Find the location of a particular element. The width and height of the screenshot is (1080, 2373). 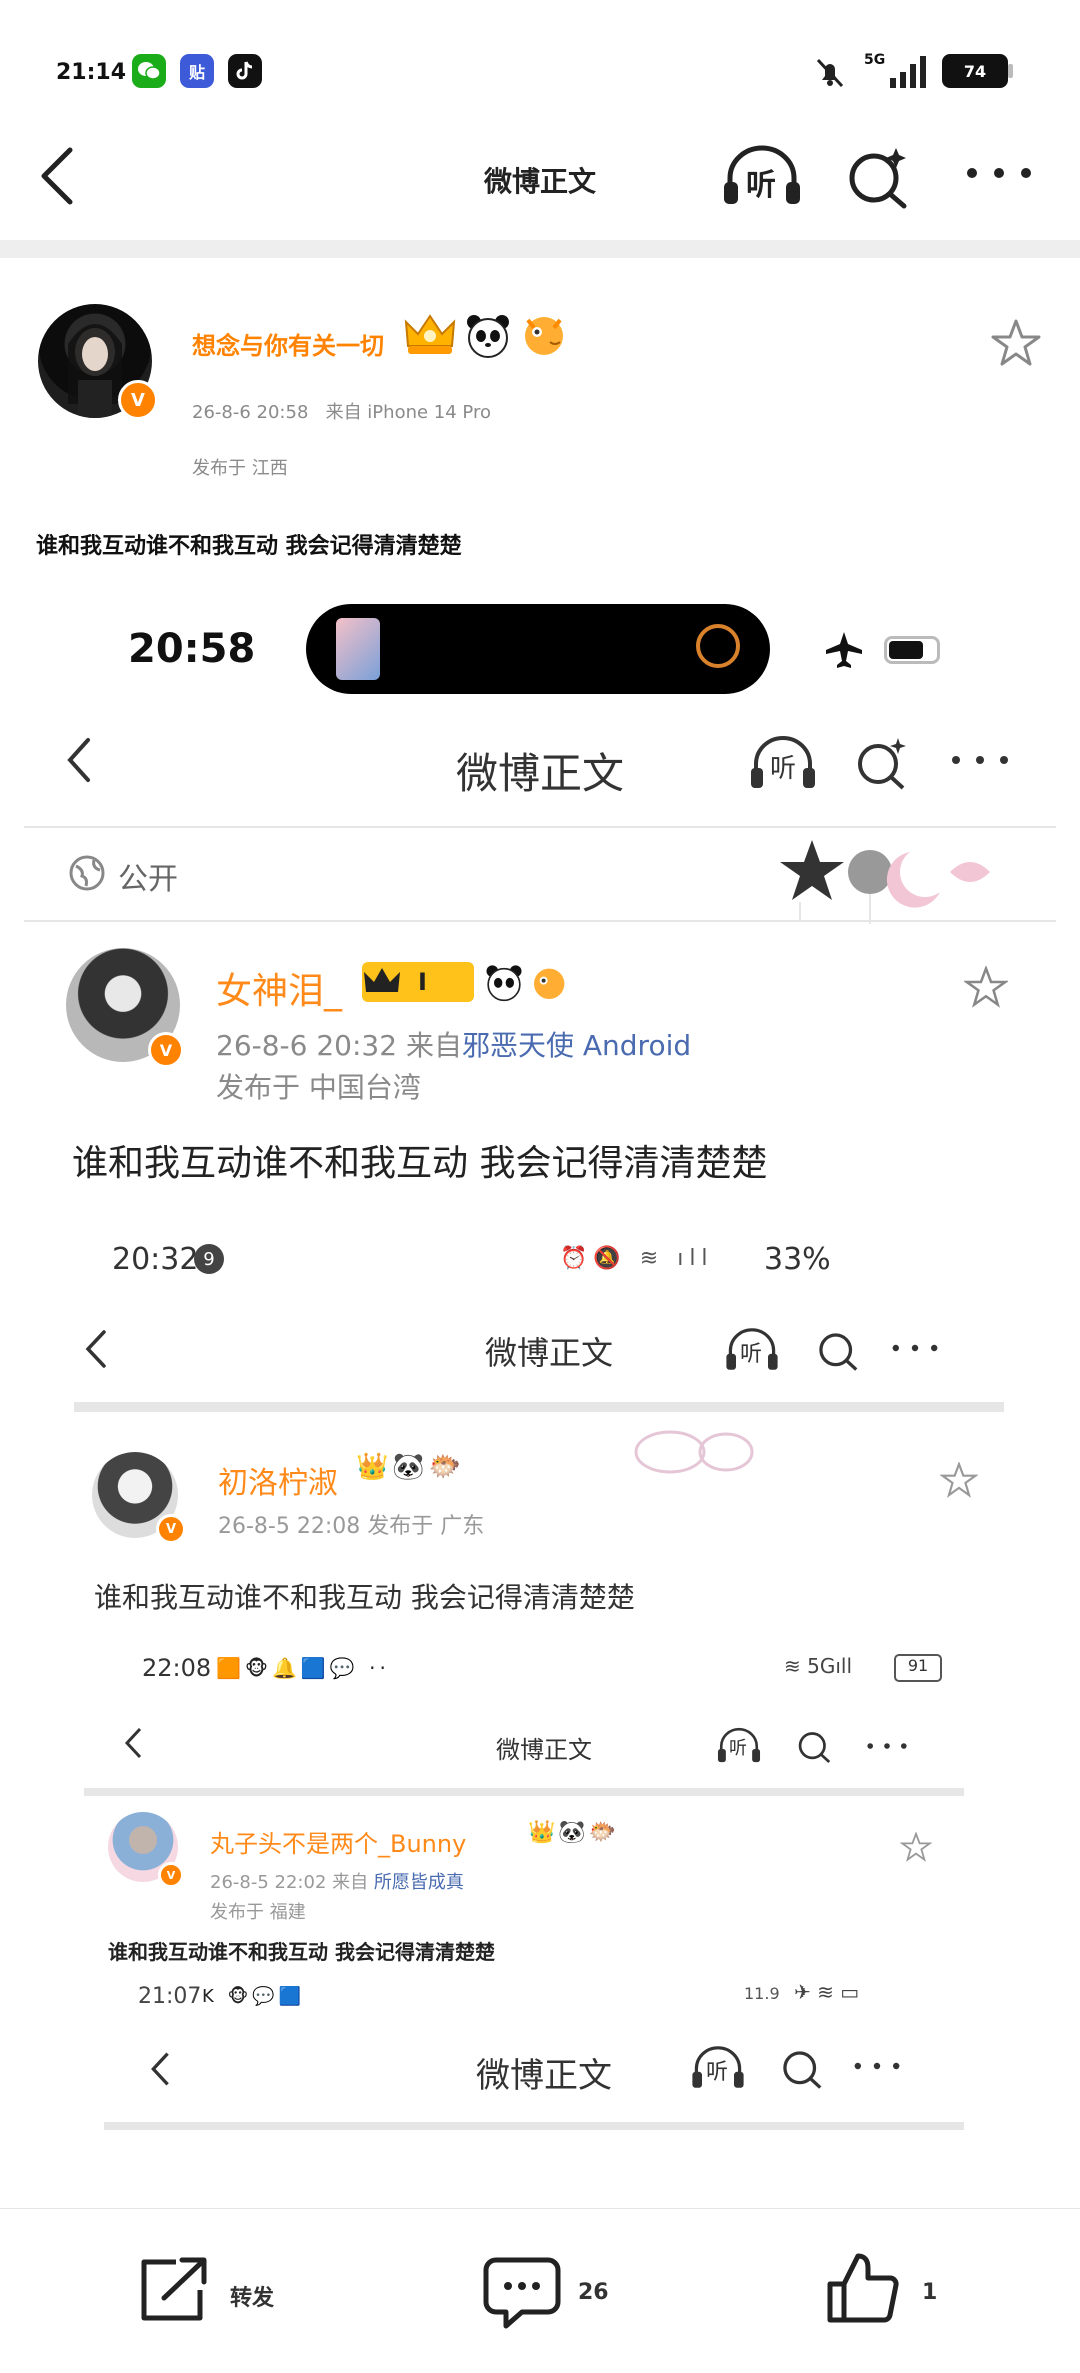

shot3-signal: ≋ 5Gıll is located at coordinates (818, 1666).